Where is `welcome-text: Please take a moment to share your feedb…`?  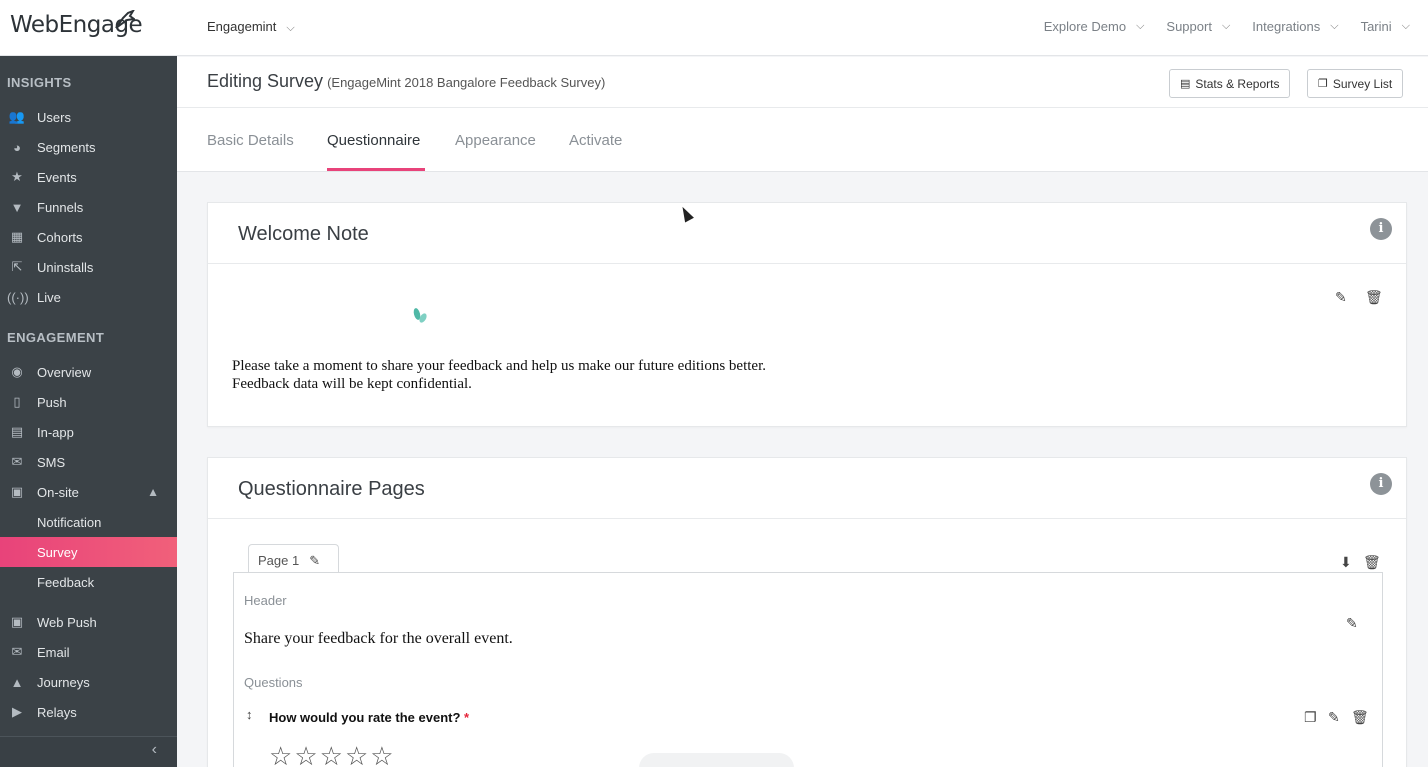
welcome-text: Please take a moment to share your feedb… is located at coordinates (499, 375).